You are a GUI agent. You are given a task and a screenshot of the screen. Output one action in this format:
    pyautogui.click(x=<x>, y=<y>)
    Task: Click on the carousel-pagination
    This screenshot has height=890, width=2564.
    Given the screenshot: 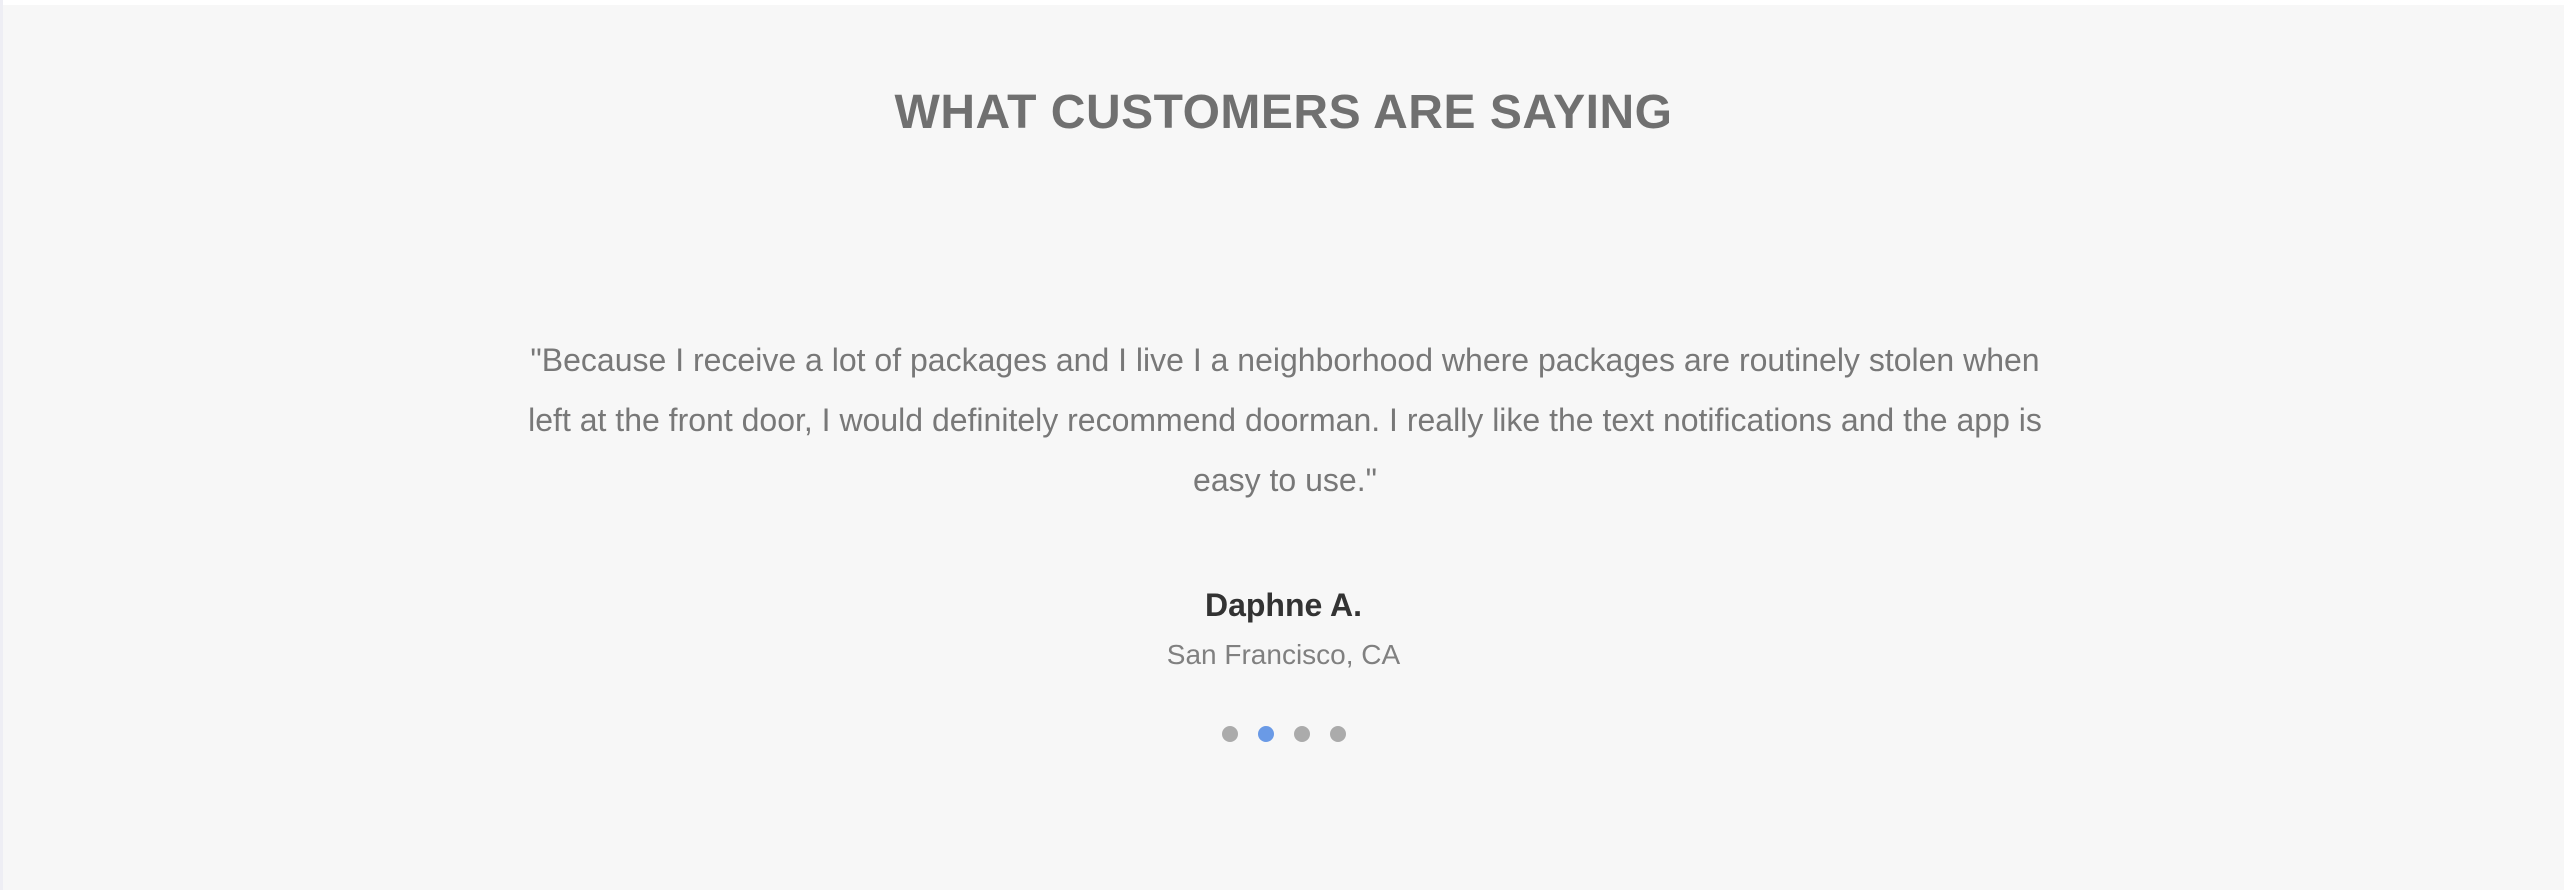 What is the action you would take?
    pyautogui.click(x=1283, y=734)
    